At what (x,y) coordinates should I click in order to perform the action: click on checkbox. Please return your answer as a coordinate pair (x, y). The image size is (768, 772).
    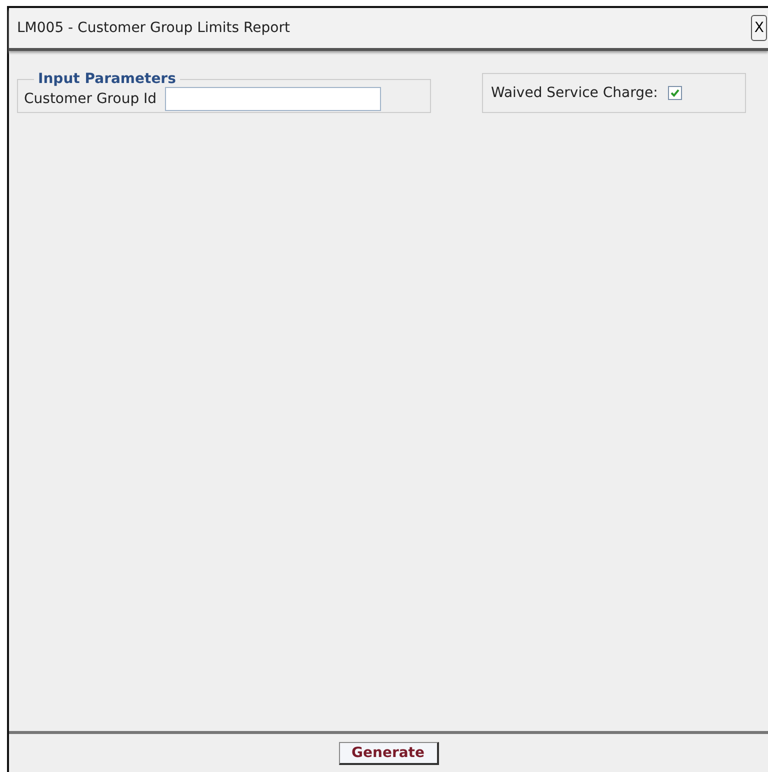
    Looking at the image, I should click on (675, 93).